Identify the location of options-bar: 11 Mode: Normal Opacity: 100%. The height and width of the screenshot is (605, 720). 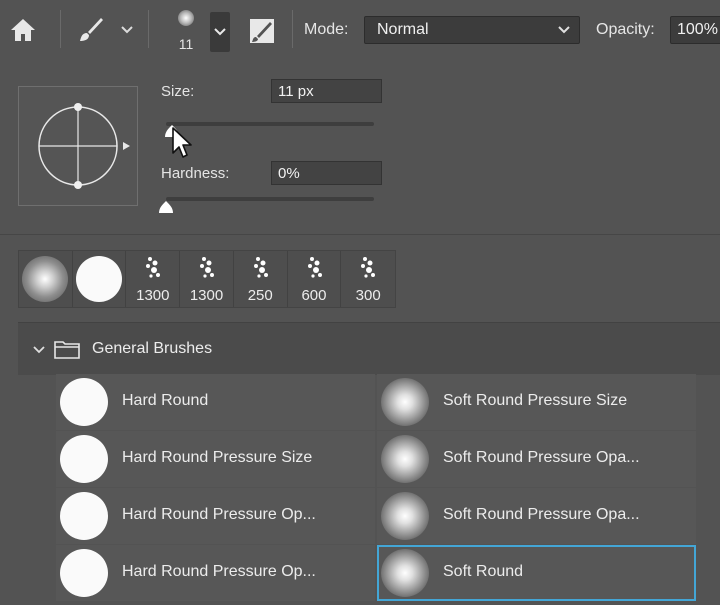
(360, 30).